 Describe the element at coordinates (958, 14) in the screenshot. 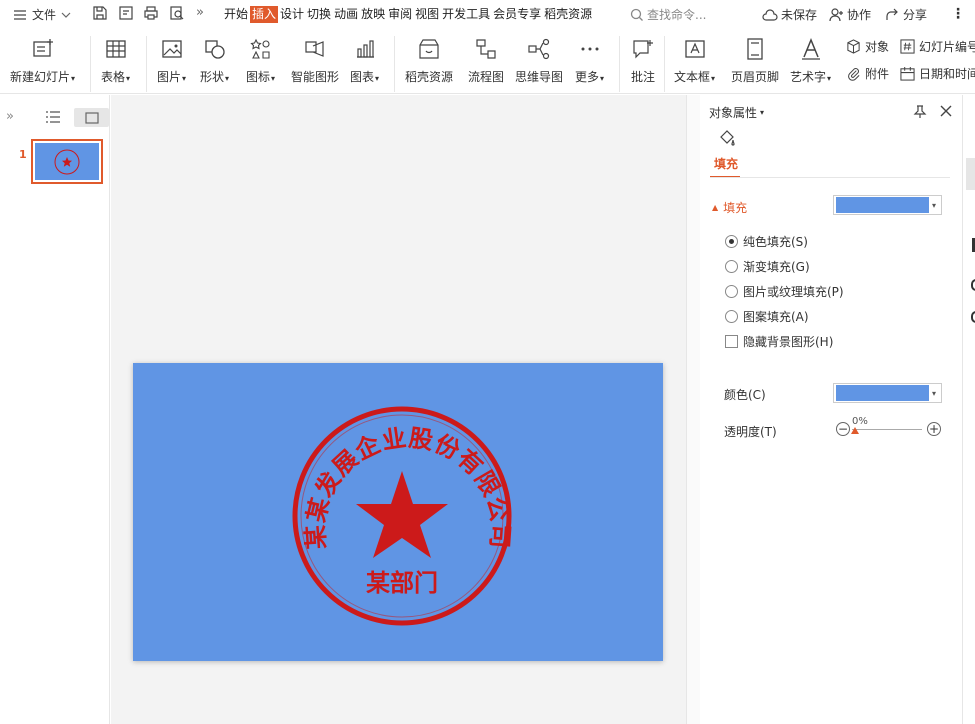

I see `more-options-icon: ⋮` at that location.